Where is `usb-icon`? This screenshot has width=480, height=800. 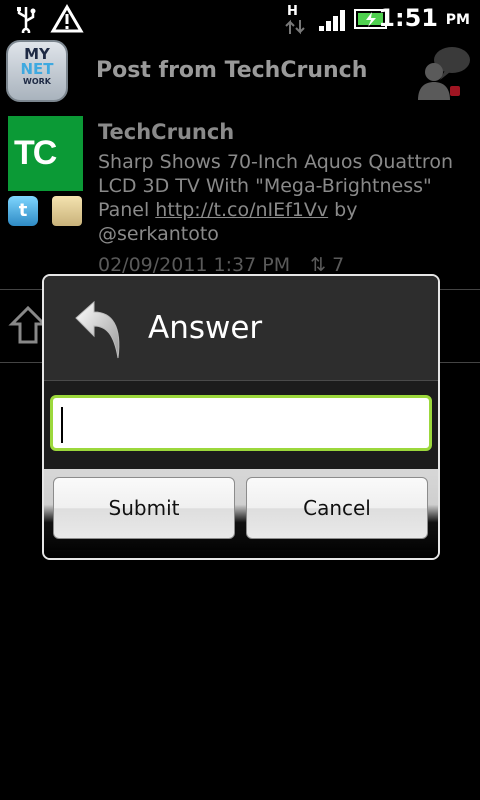
usb-icon is located at coordinates (26, 20).